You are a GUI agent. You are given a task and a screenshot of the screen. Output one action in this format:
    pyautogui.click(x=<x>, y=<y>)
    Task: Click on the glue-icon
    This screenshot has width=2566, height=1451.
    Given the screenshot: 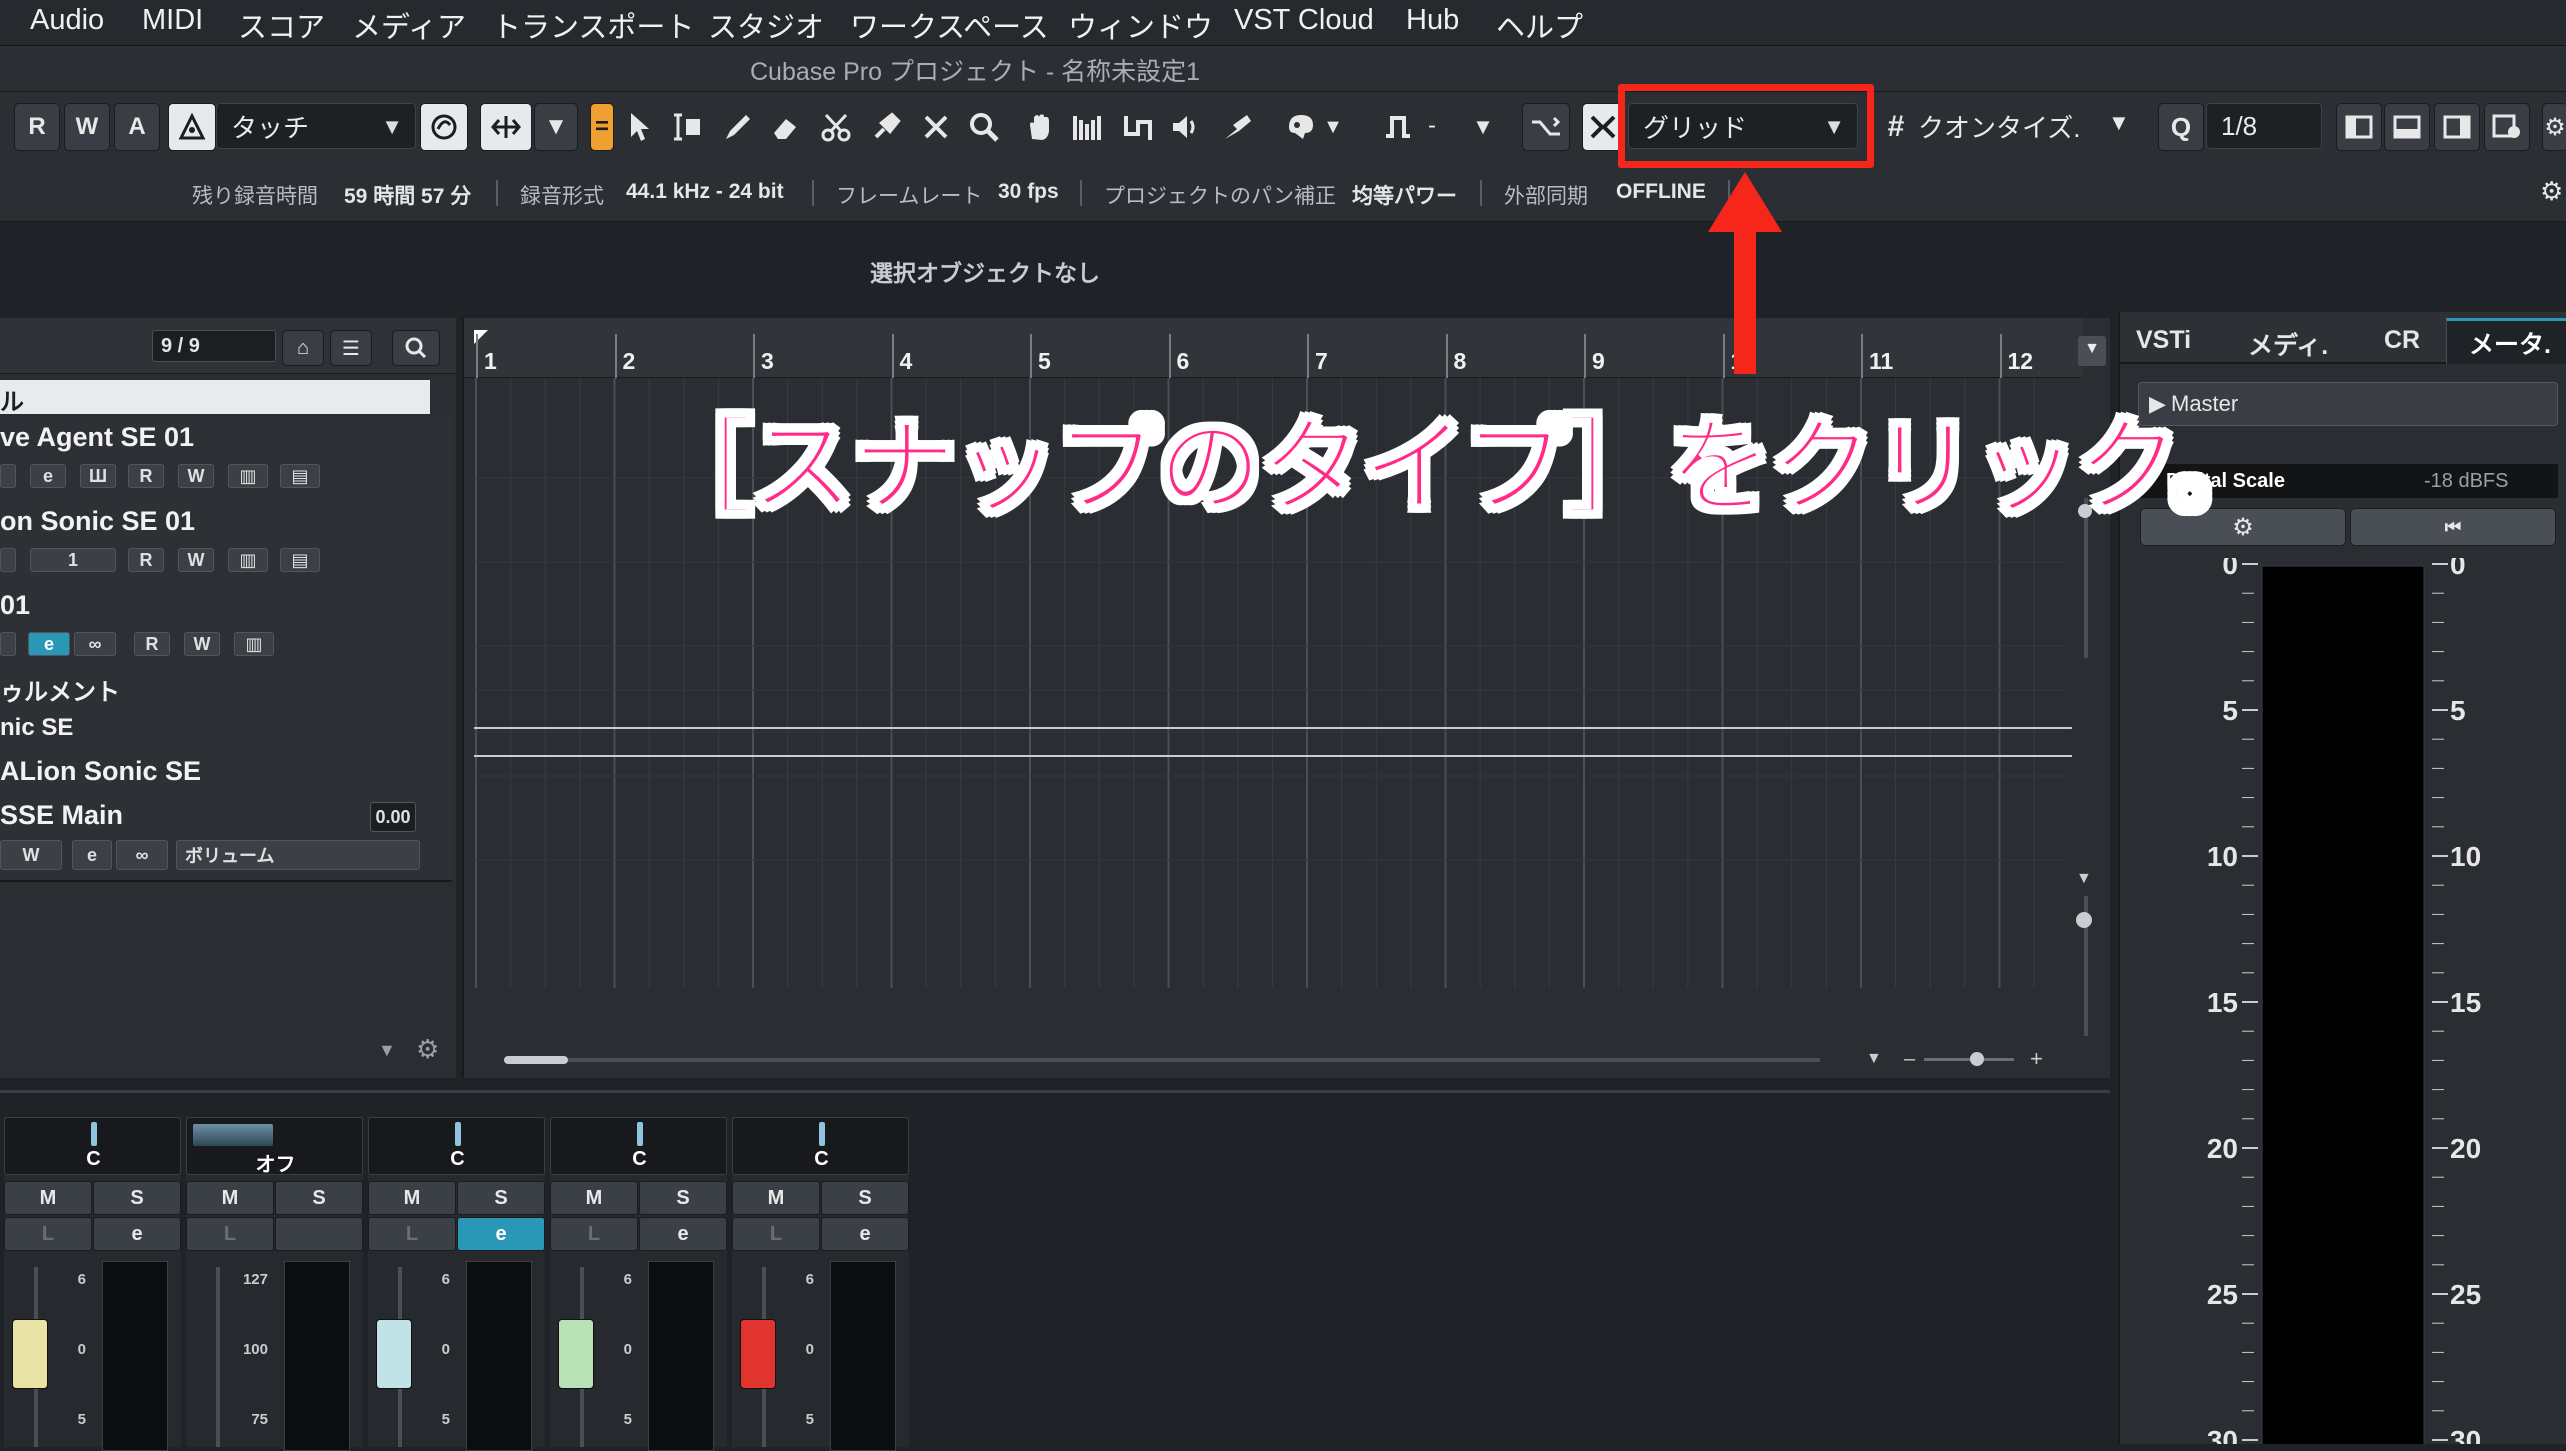 What is the action you would take?
    pyautogui.click(x=886, y=127)
    